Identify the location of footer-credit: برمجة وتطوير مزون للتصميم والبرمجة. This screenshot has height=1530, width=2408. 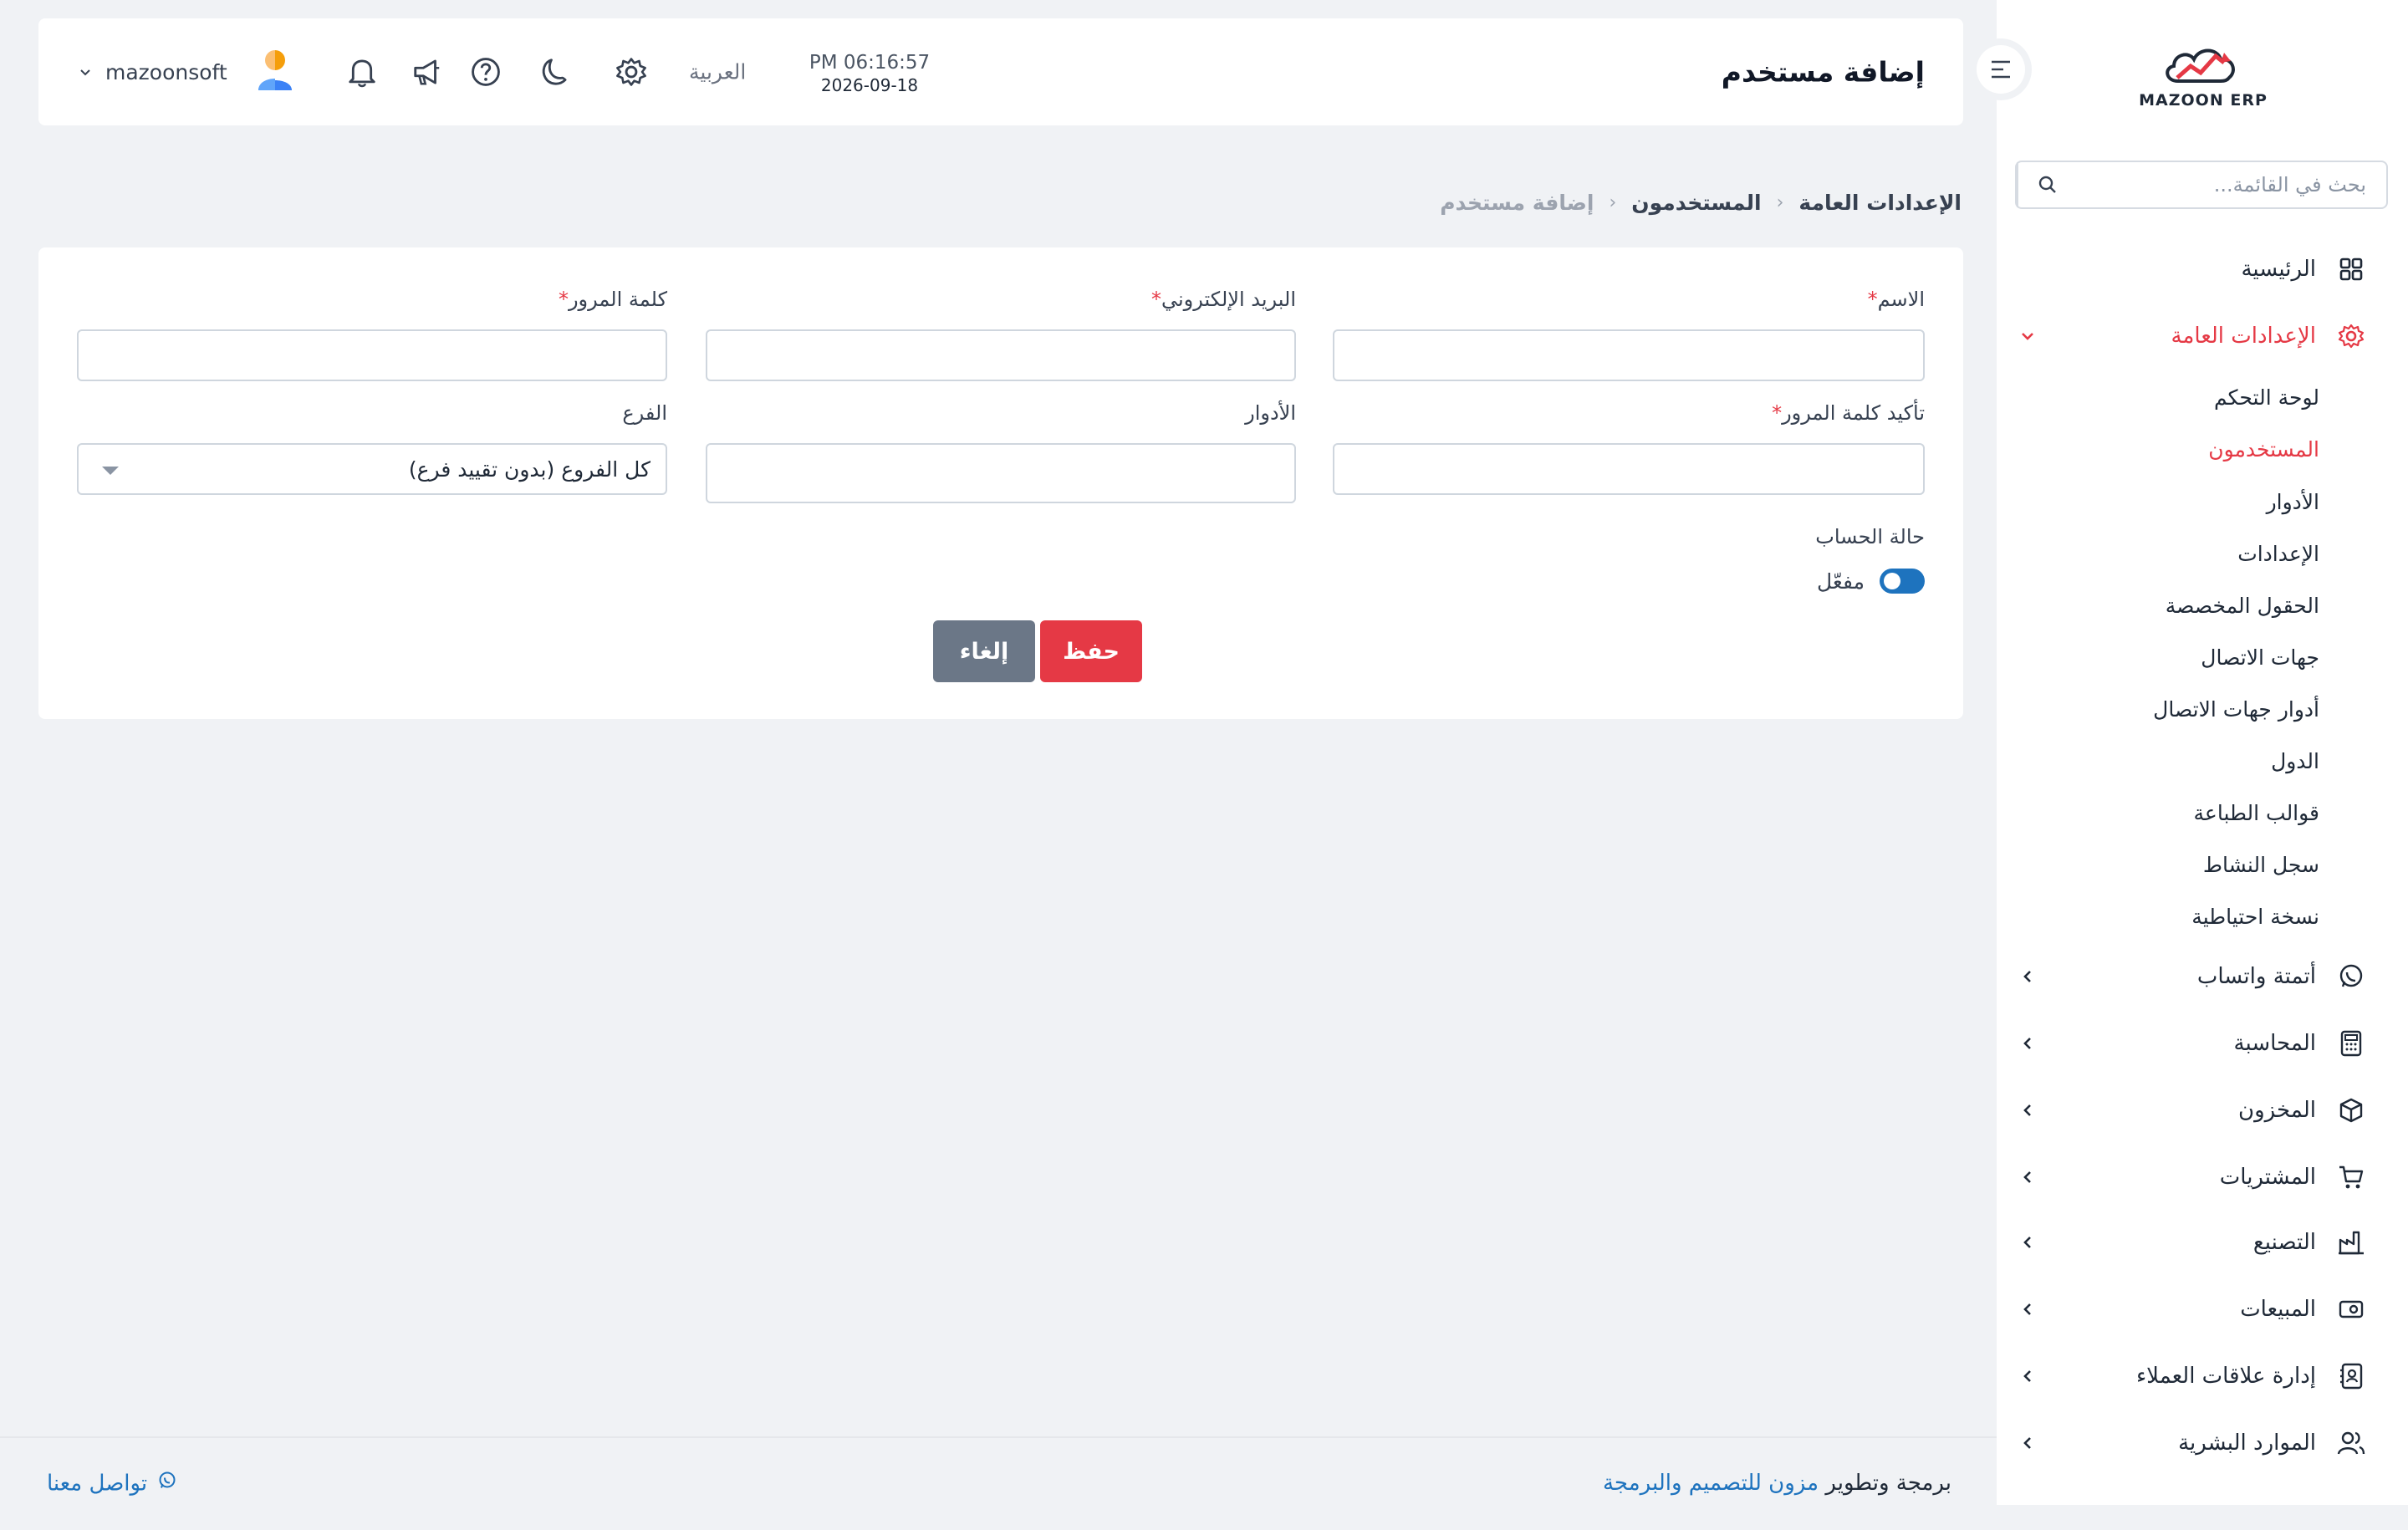
(1777, 1483).